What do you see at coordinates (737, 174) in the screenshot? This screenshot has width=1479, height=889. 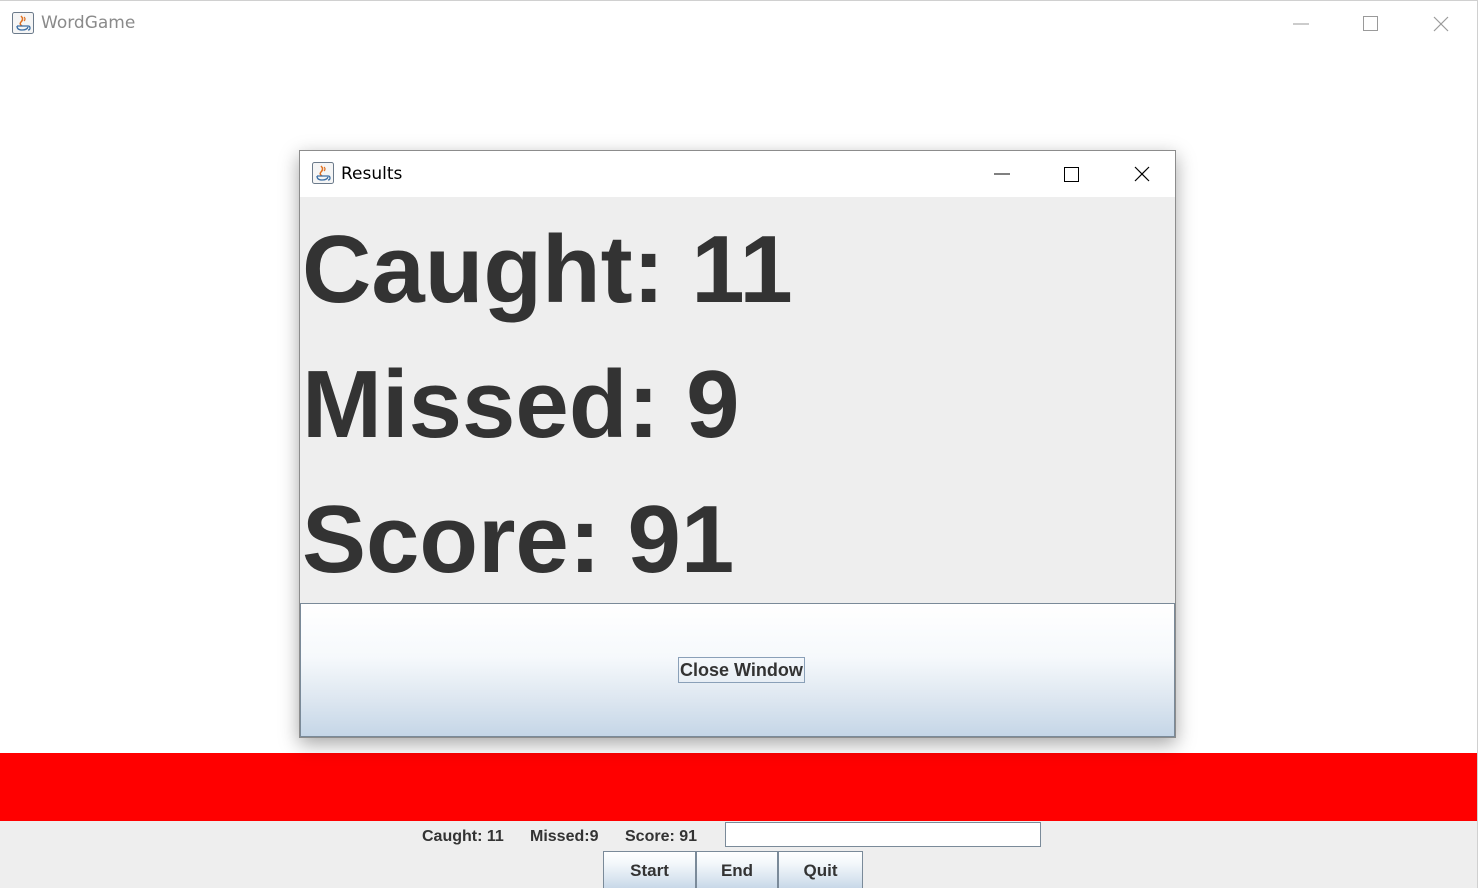 I see `dialog-titlebar: Results` at bounding box center [737, 174].